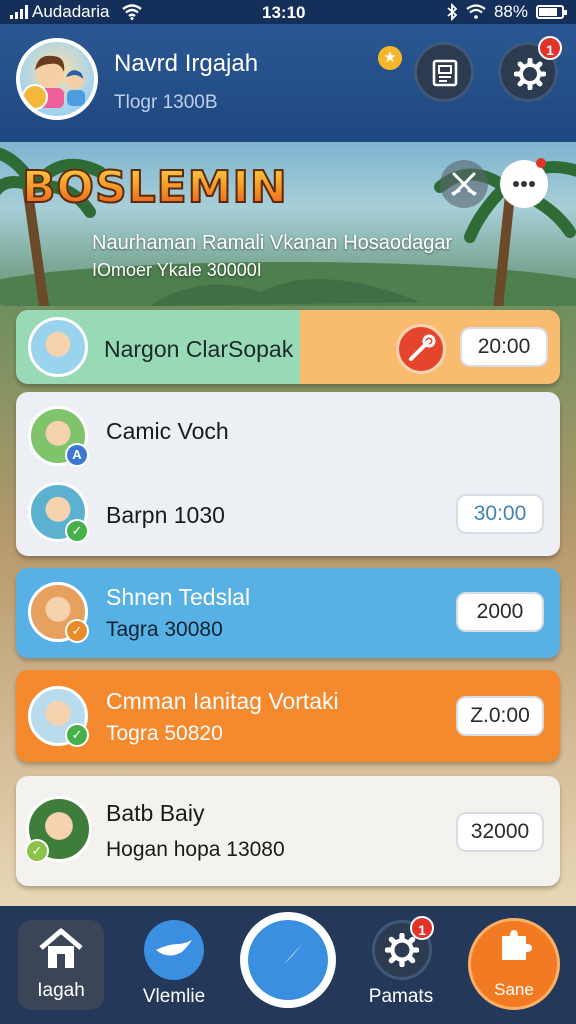 The height and width of the screenshot is (1024, 576). What do you see at coordinates (131, 12) in the screenshot?
I see `wifi-icon` at bounding box center [131, 12].